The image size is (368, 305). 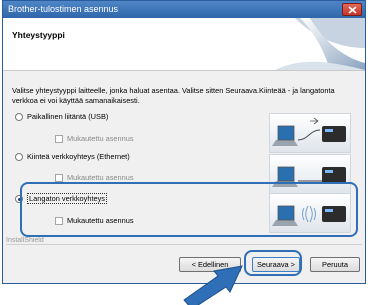 What do you see at coordinates (59, 178) in the screenshot?
I see `ethernet-custom-checkbox` at bounding box center [59, 178].